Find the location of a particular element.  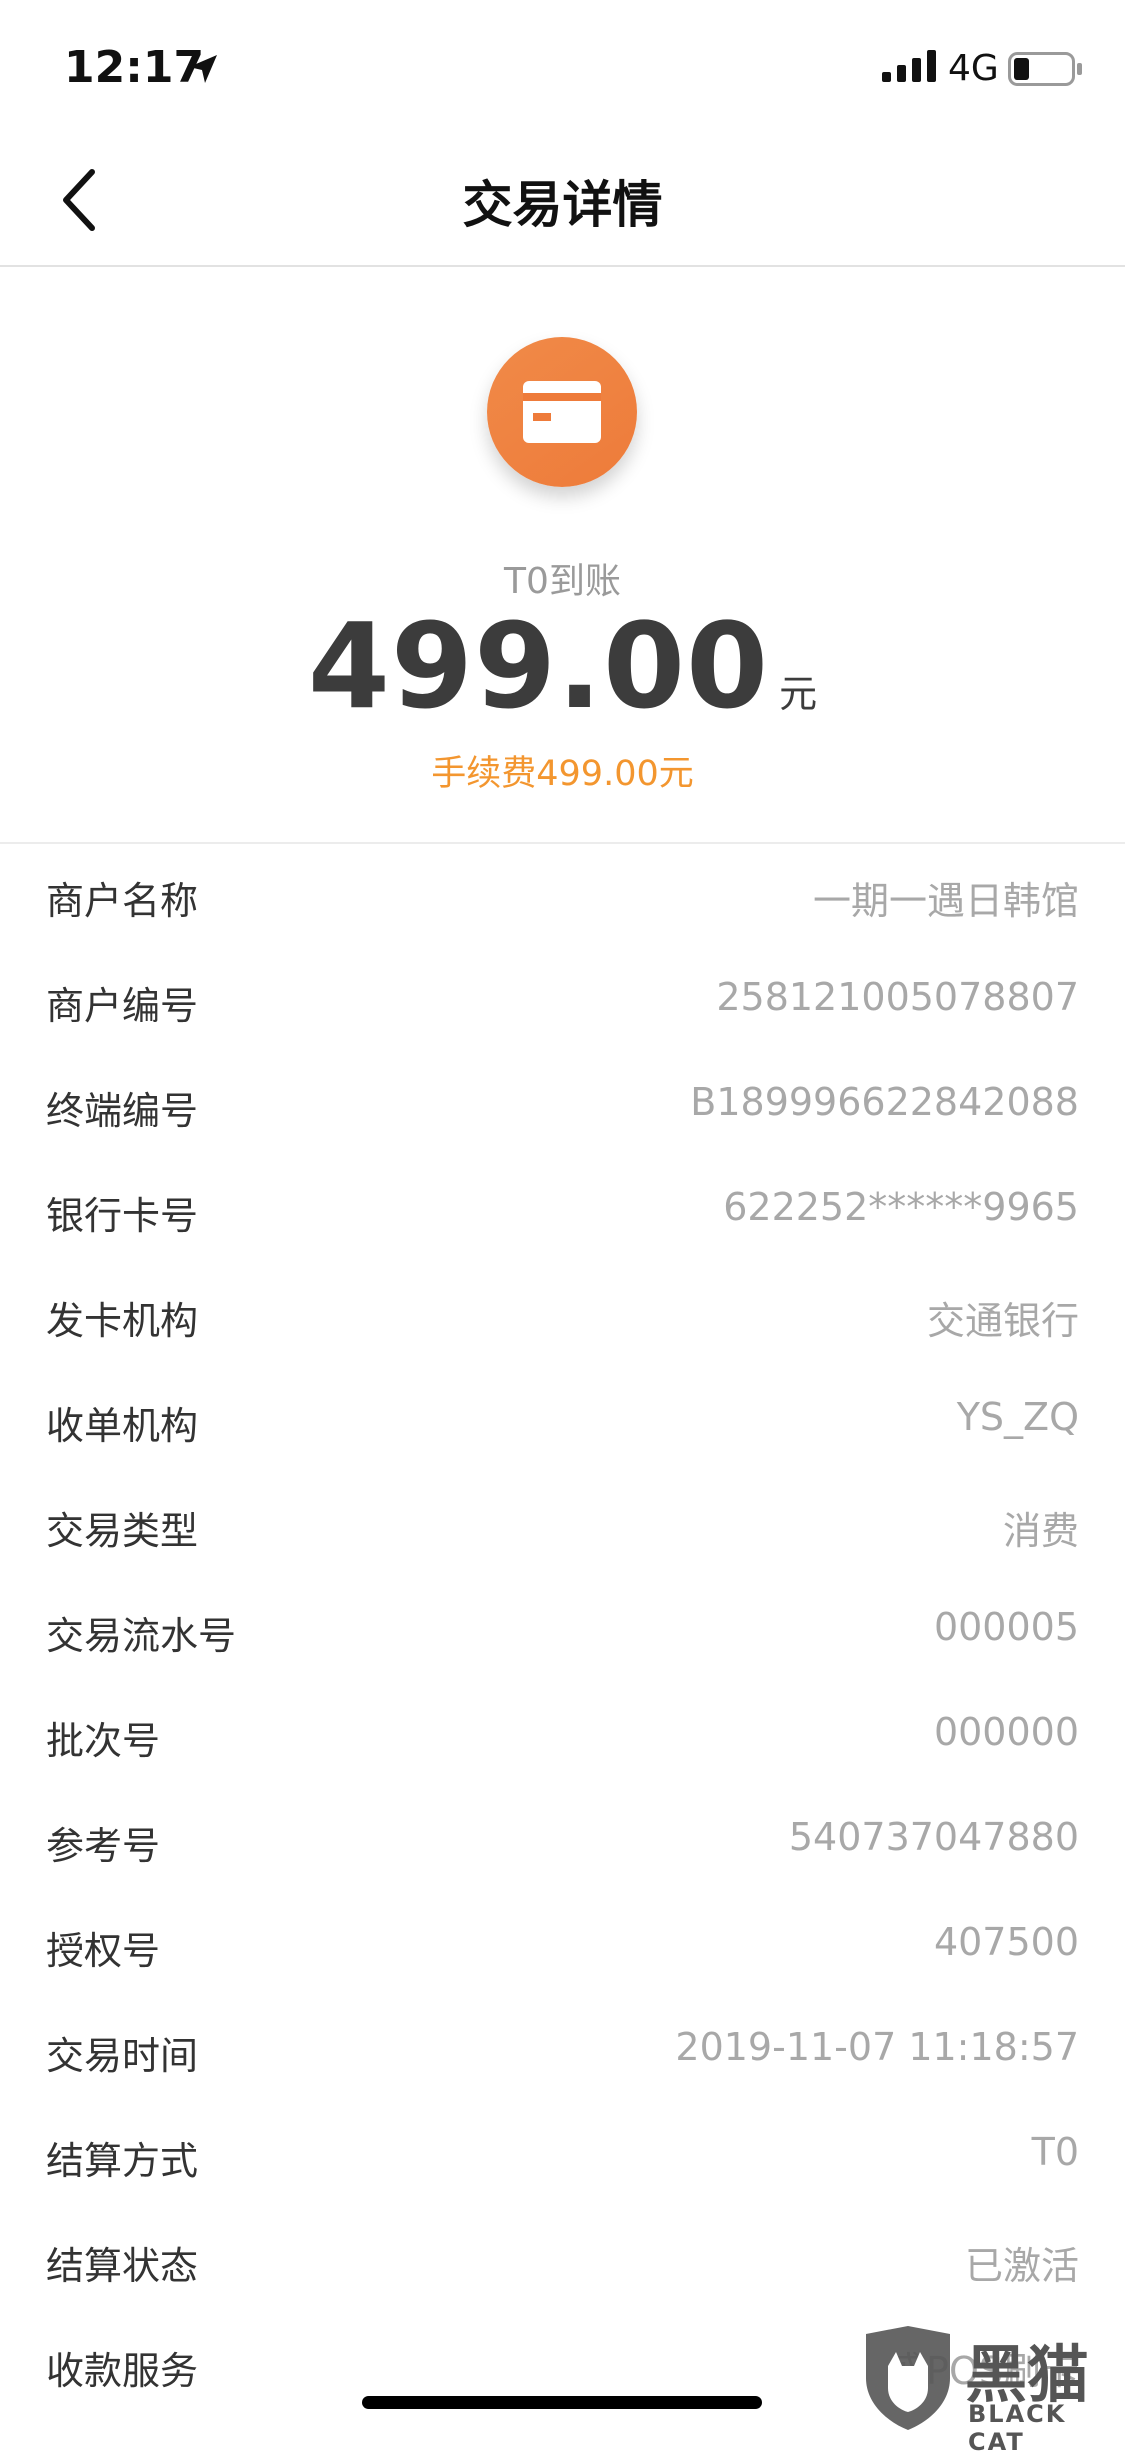

detail-label: 交易时间 is located at coordinates (122, 2056).